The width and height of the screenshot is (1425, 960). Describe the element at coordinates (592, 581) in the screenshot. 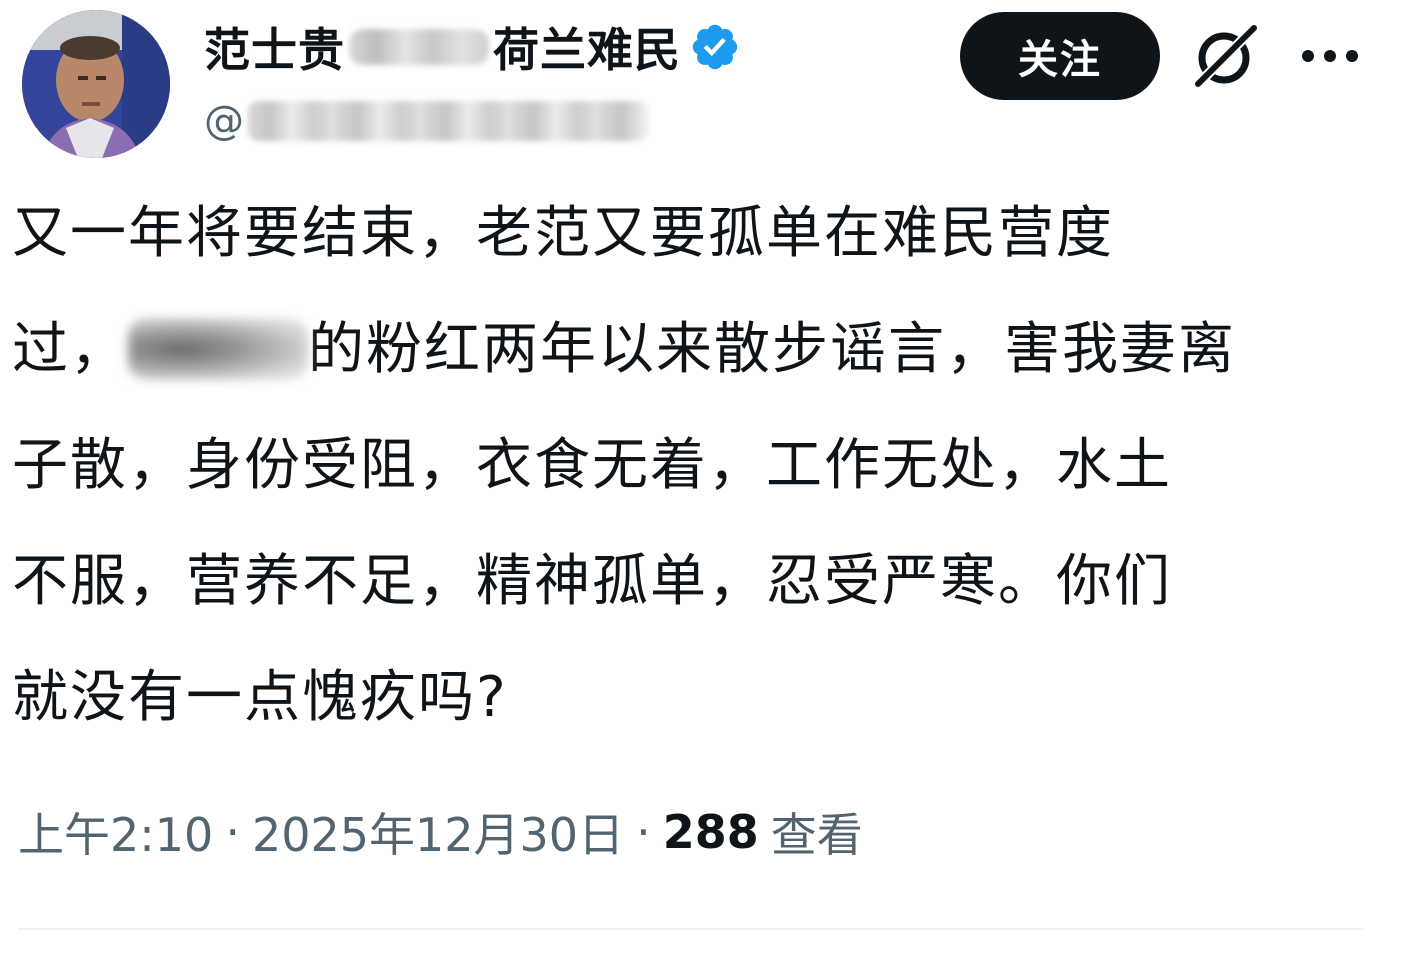

I see `tweet-line: 不服，营养不足，精神孤单，忍受严寒。你们` at that location.